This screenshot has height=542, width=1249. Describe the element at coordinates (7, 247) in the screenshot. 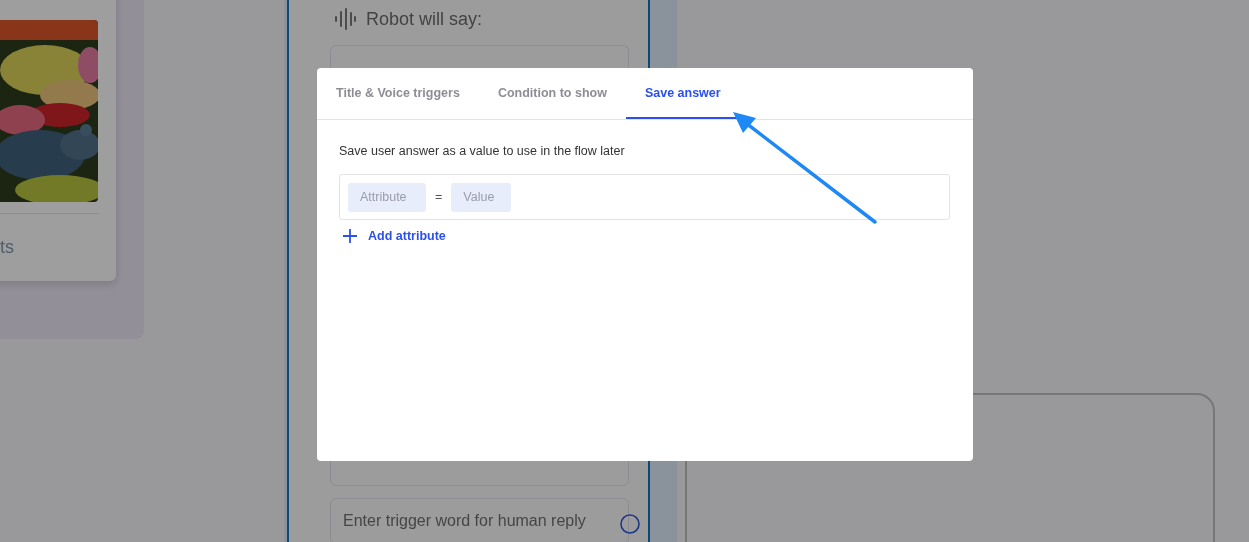

I see `card-caption: ts` at that location.